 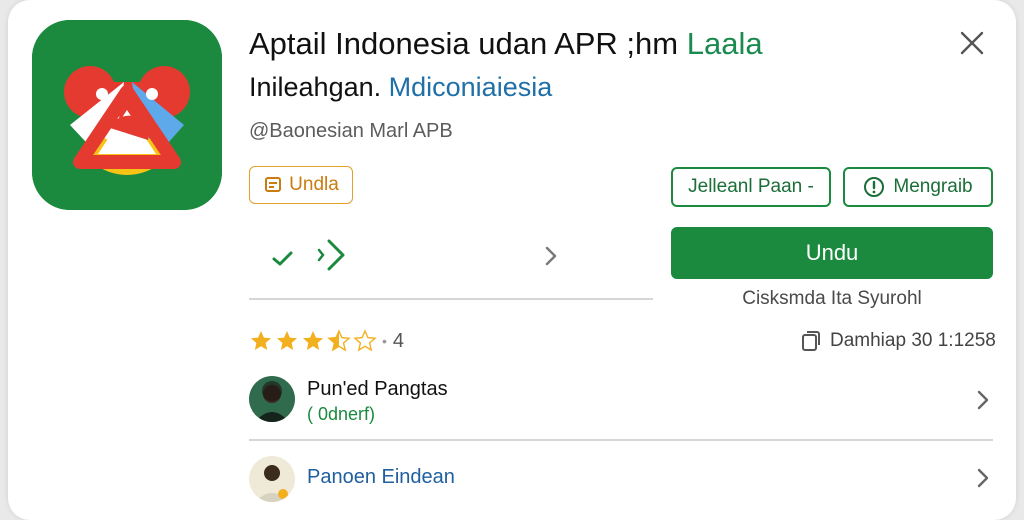 I want to click on rating-count: 4, so click(x=398, y=340).